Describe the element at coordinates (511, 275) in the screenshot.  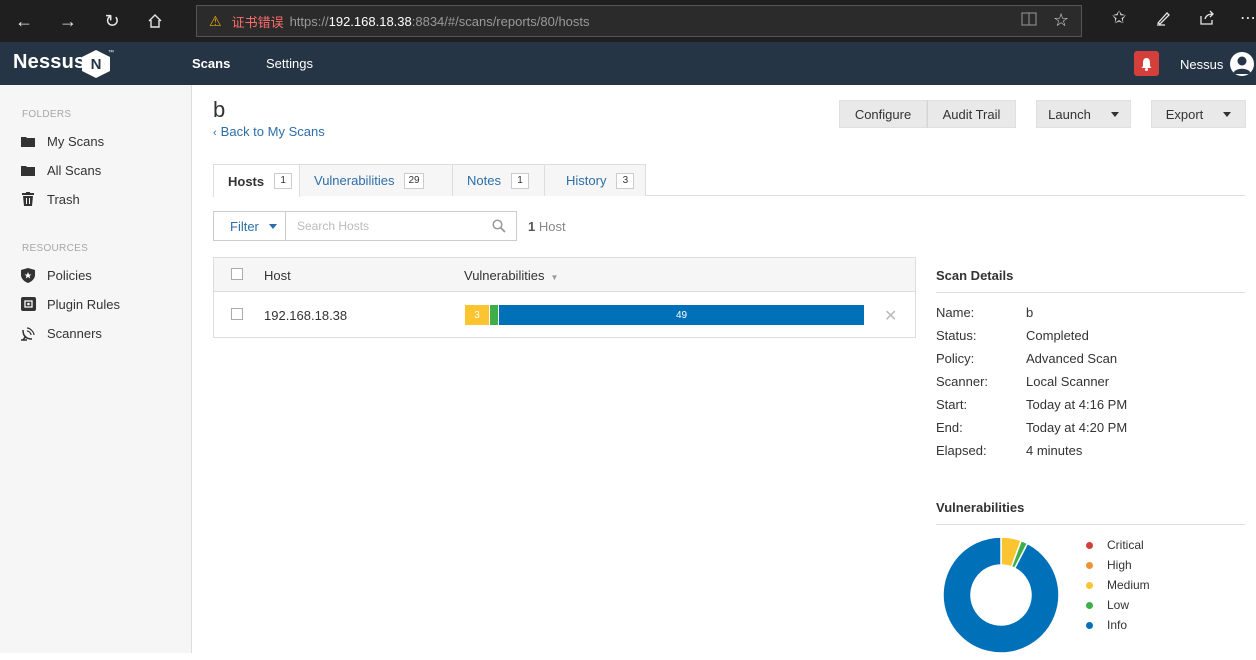
I see `column-vulnerabilities: Vulnerabilities ▼` at that location.